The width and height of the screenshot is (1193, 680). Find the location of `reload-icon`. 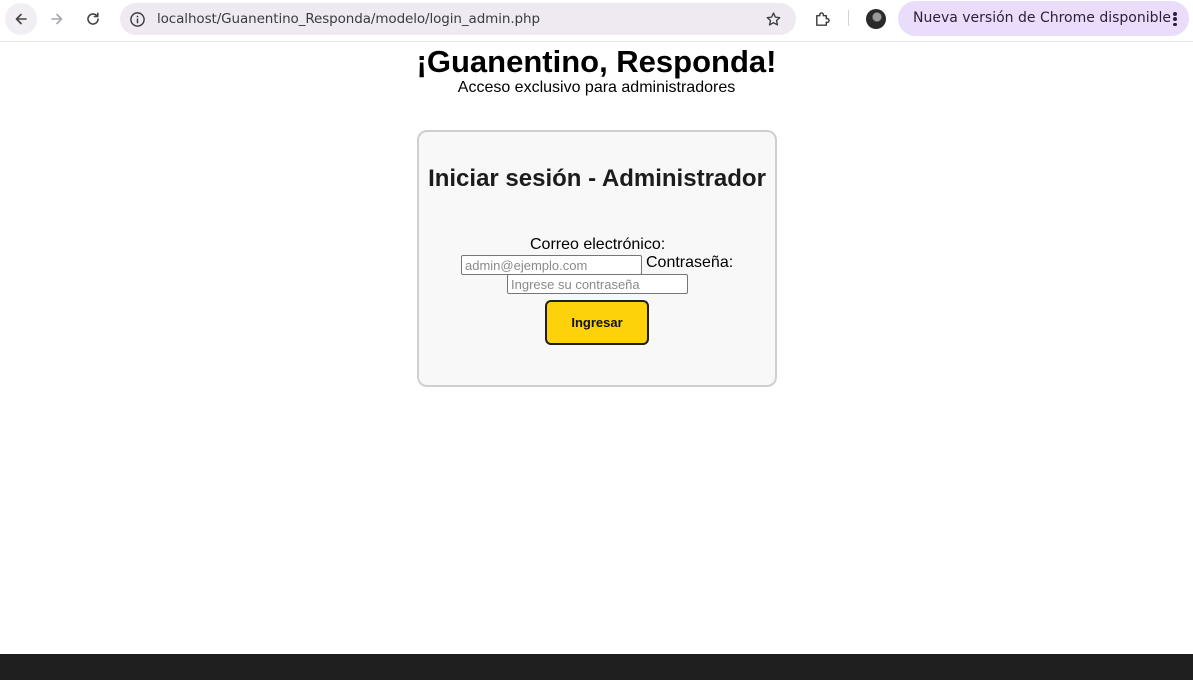

reload-icon is located at coordinates (93, 18).